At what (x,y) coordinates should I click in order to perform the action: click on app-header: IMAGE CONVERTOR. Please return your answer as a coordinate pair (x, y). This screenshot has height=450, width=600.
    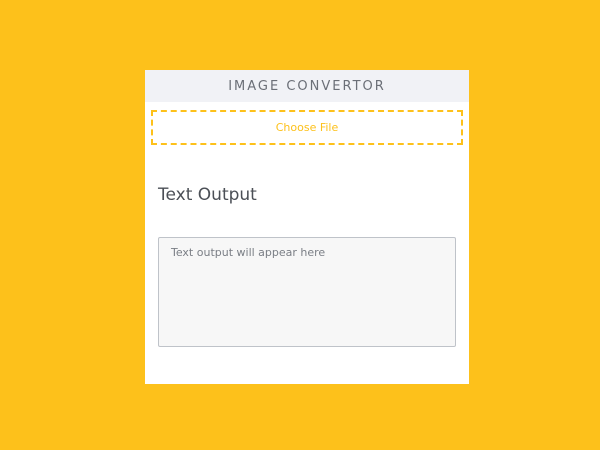
    Looking at the image, I should click on (307, 86).